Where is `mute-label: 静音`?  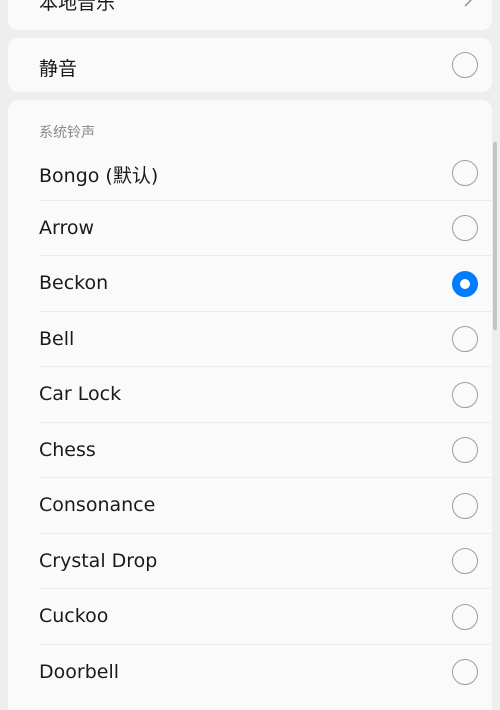 mute-label: 静音 is located at coordinates (58, 69).